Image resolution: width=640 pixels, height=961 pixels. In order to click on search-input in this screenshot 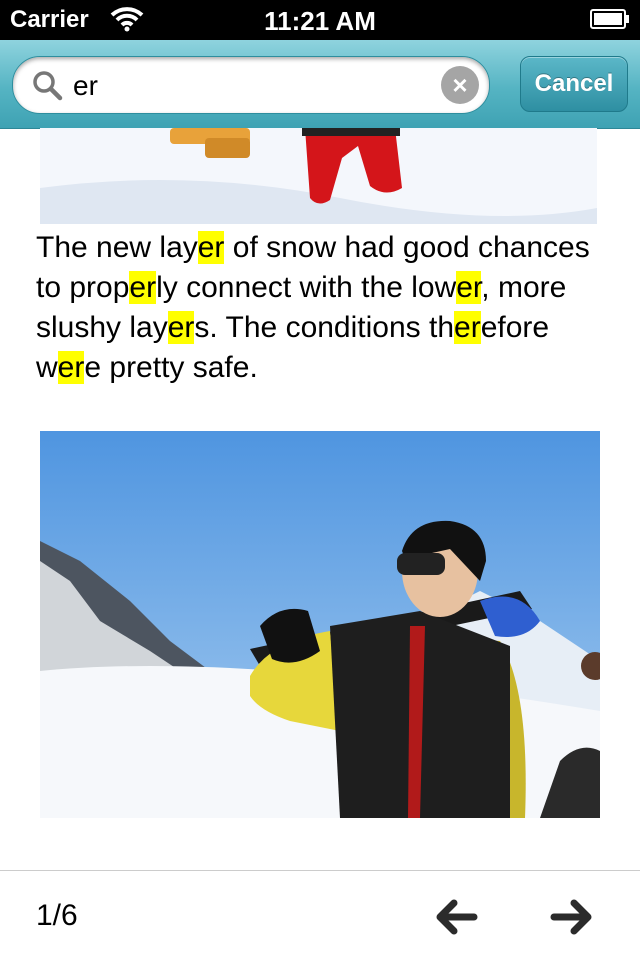, I will do `click(253, 86)`.